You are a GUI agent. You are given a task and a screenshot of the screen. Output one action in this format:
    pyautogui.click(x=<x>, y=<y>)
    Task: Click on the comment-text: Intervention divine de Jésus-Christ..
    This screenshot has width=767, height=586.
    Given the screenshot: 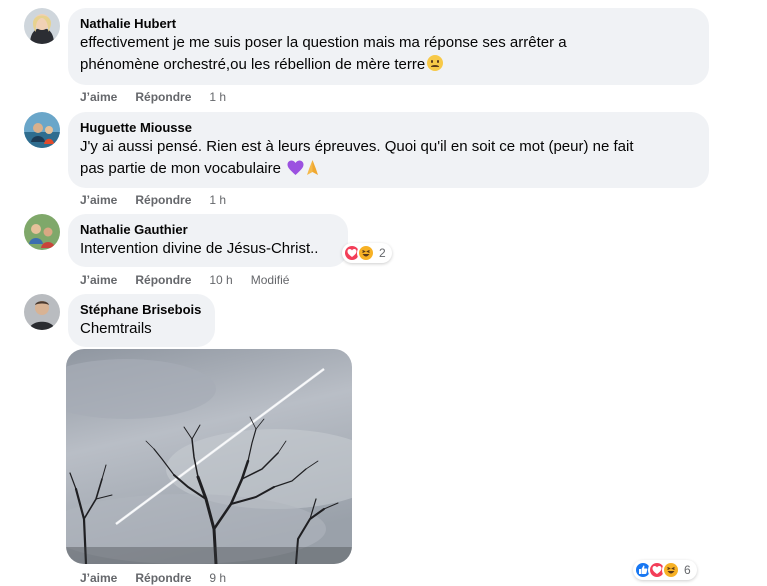 What is the action you would take?
    pyautogui.click(x=199, y=248)
    